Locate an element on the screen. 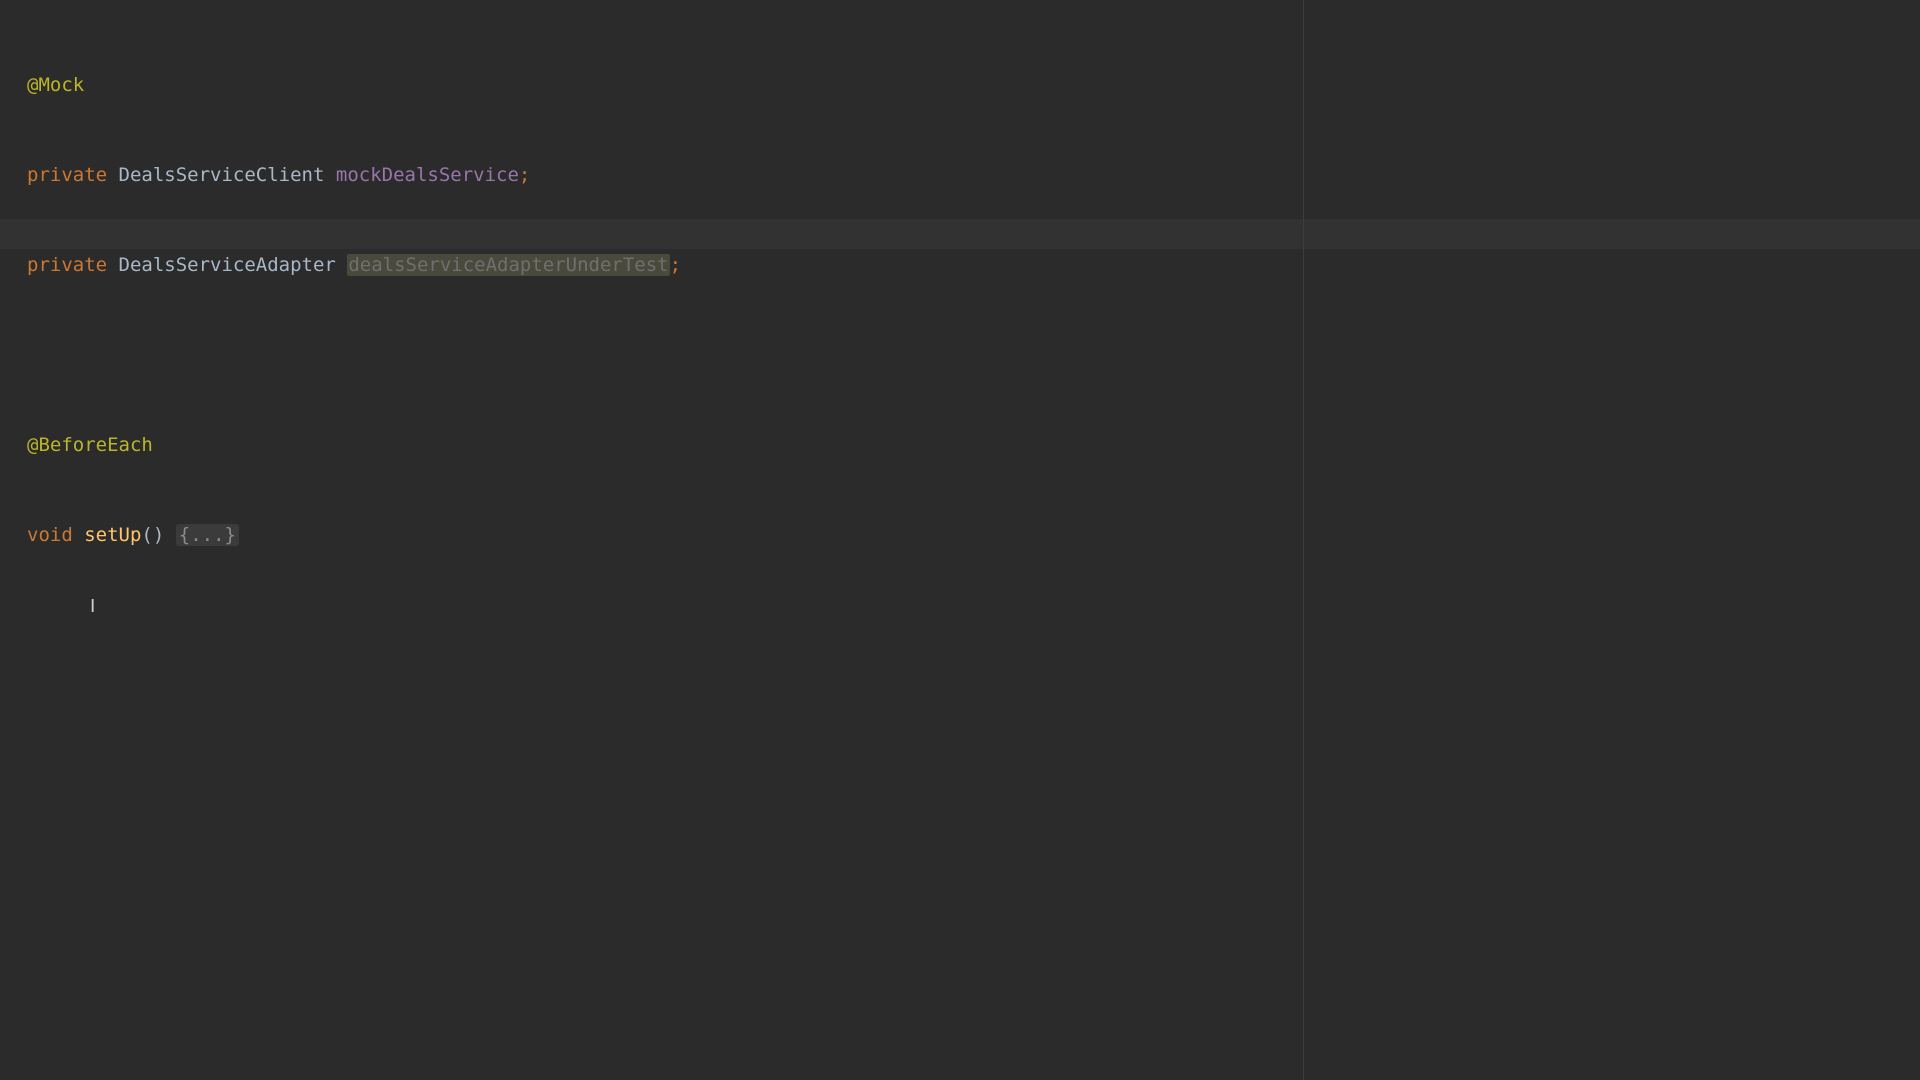 The image size is (1920, 1080). method-parens: () is located at coordinates (153, 535).